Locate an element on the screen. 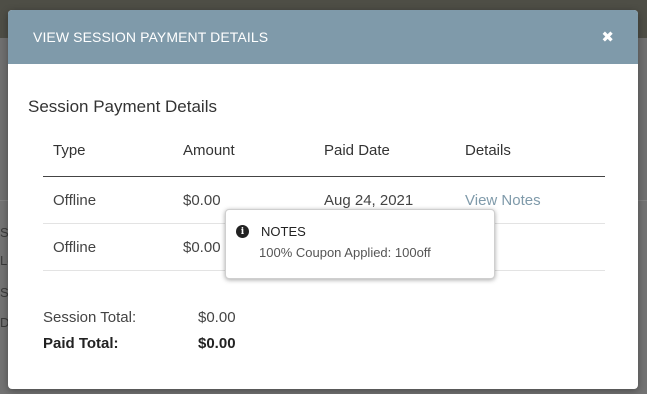  session-total-value: $0.00 is located at coordinates (217, 317).